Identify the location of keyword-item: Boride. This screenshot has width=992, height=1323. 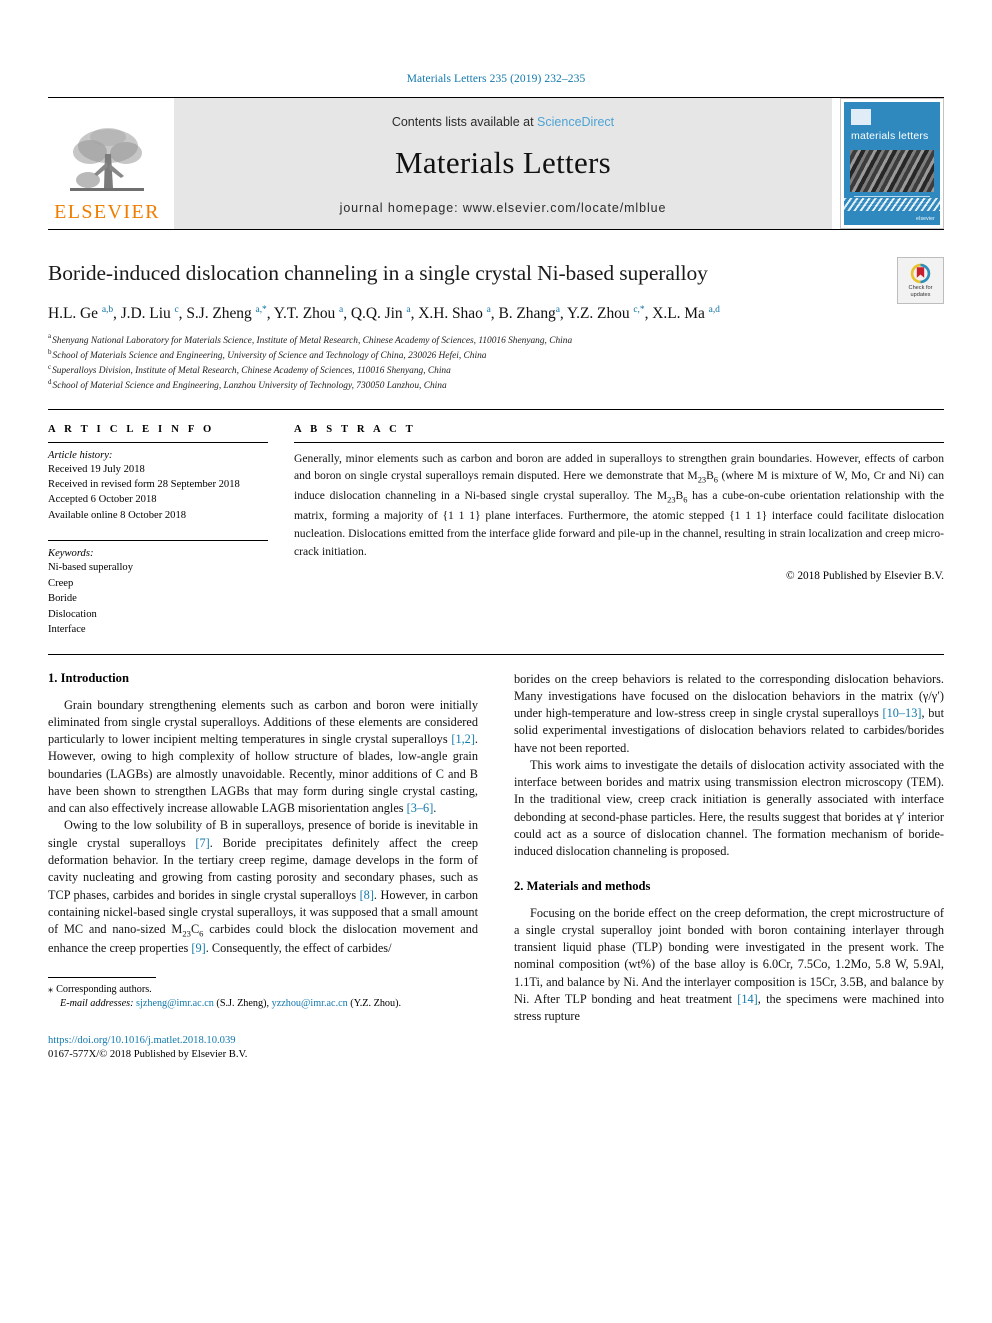
(62, 599).